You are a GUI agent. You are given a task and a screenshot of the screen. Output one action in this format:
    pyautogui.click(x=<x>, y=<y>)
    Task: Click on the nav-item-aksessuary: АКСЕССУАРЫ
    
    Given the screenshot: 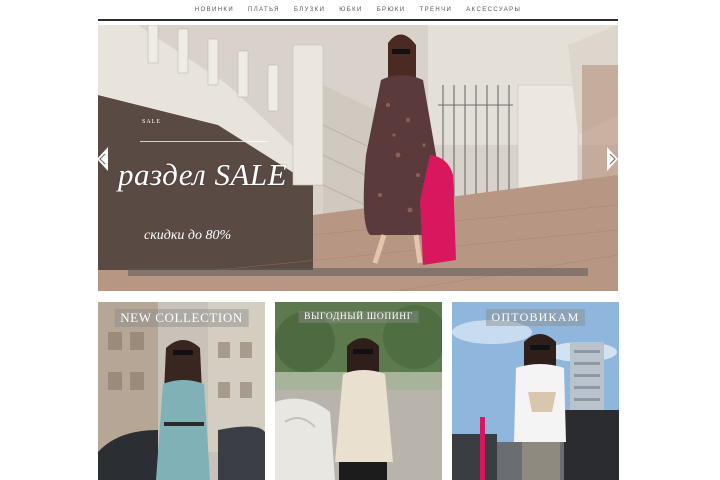 What is the action you would take?
    pyautogui.click(x=493, y=10)
    